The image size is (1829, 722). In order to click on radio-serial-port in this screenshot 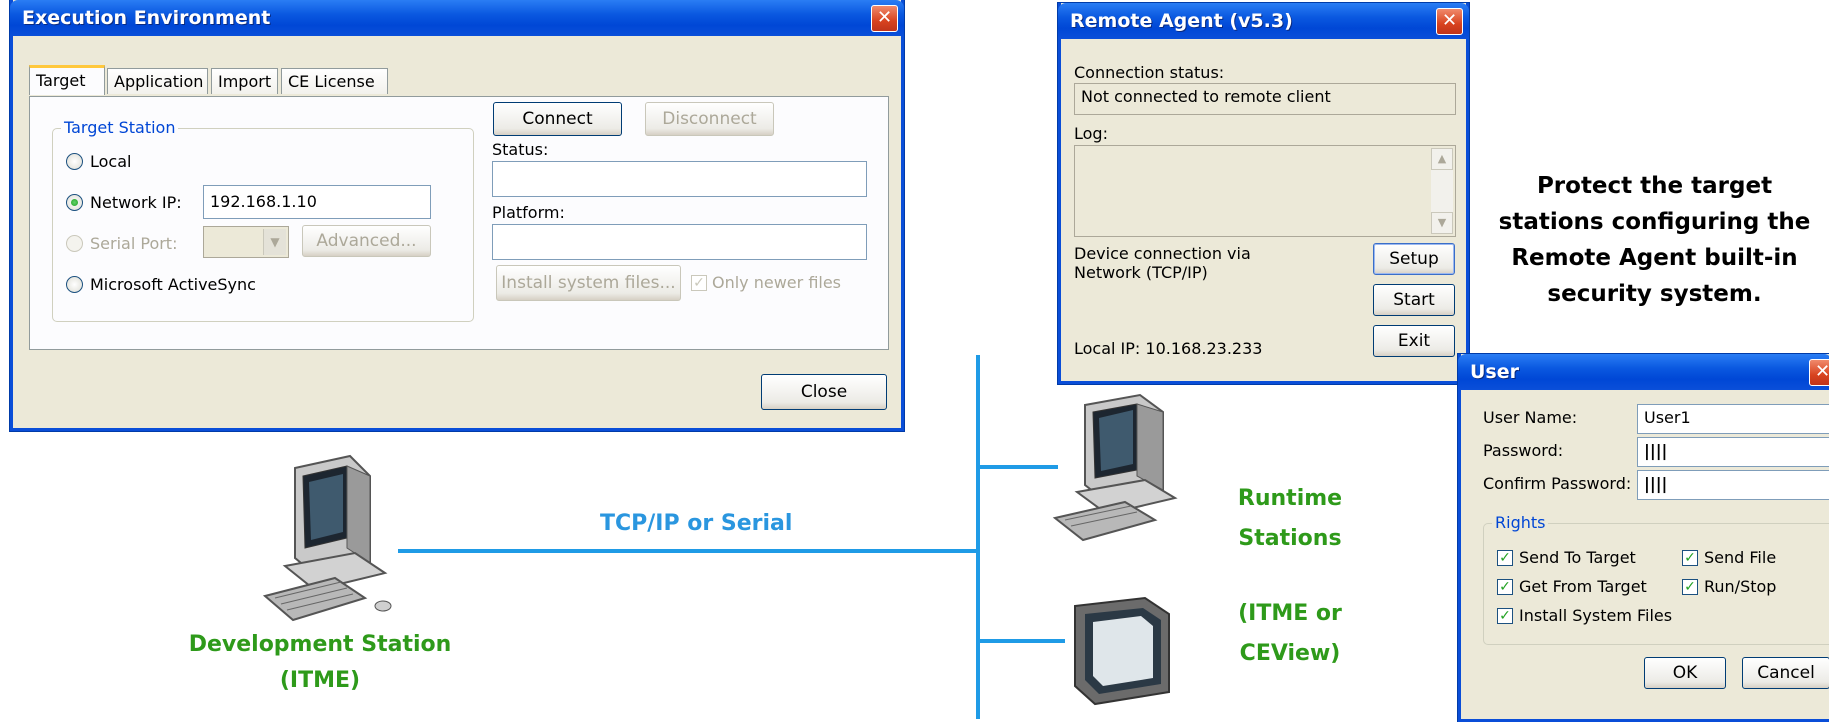, I will do `click(74, 243)`.